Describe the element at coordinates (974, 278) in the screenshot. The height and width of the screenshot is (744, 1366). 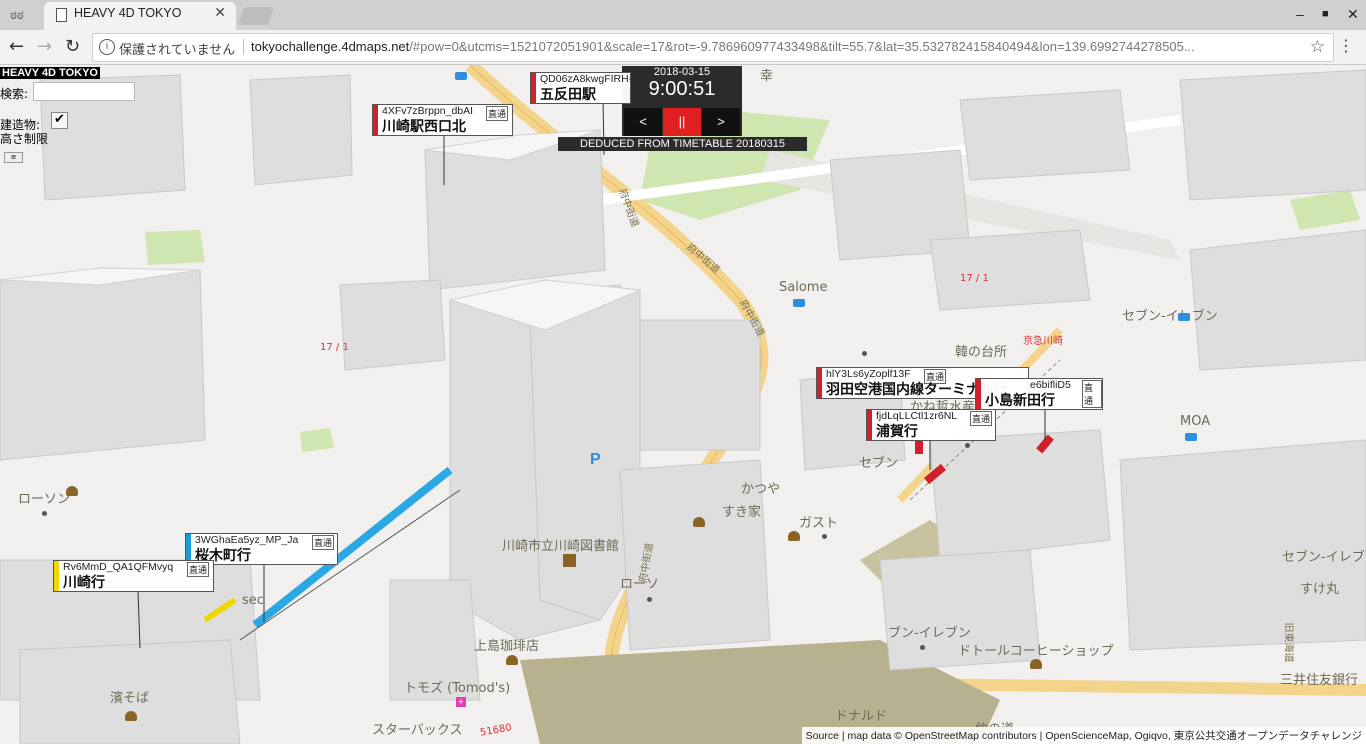
I see `red-label-3: 17 / 1` at that location.